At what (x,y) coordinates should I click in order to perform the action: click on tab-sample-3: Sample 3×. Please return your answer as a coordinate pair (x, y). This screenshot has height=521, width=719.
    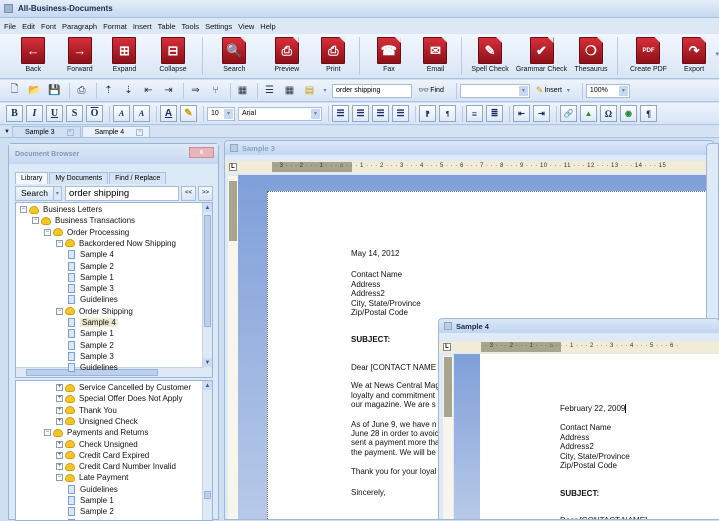
    Looking at the image, I should click on (46, 131).